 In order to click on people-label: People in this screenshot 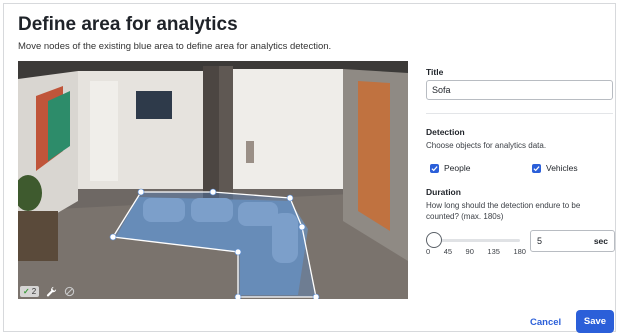, I will do `click(457, 168)`.